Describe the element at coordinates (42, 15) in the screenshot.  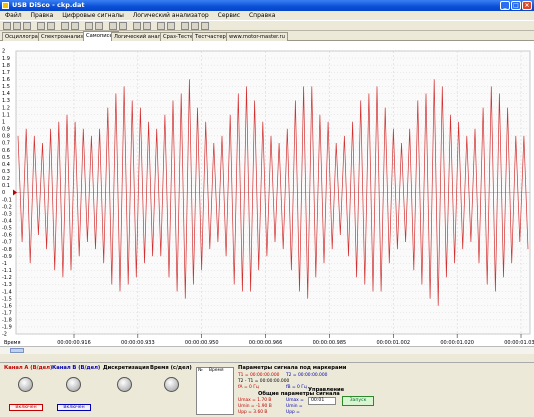
I see `menu-edit: Правка` at that location.